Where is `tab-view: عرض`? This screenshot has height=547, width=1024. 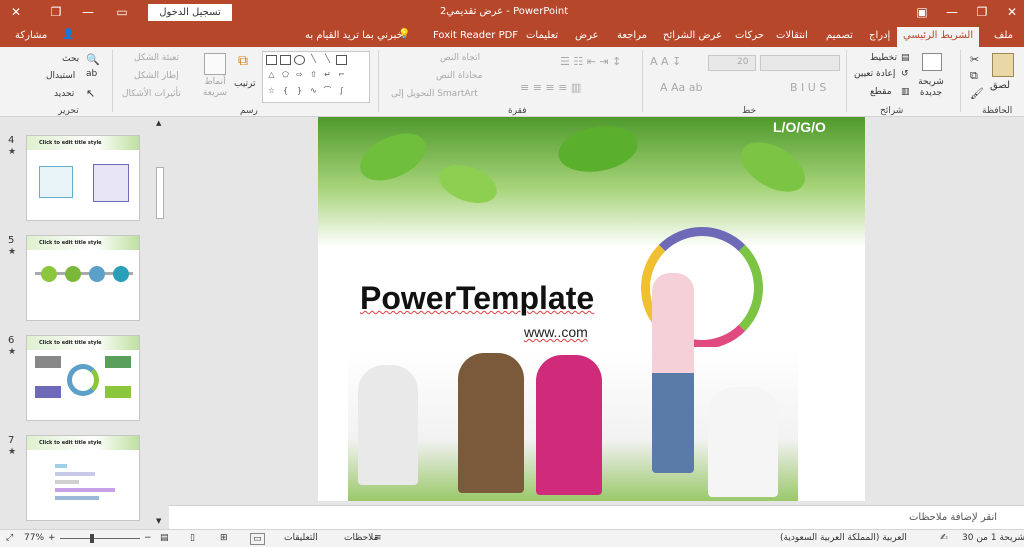 tab-view: عرض is located at coordinates (587, 35).